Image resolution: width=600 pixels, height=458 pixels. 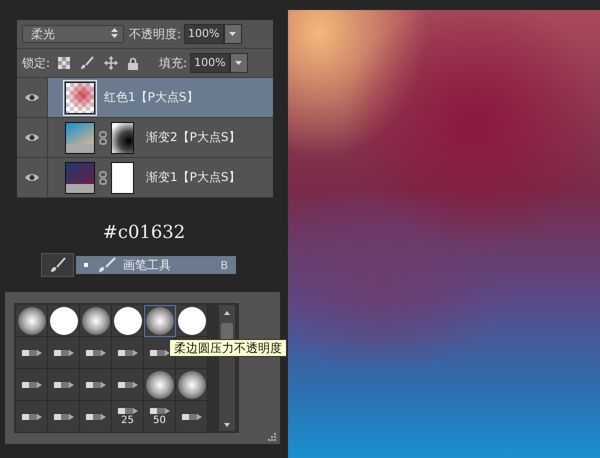 What do you see at coordinates (204, 34) in the screenshot?
I see `opacity-field: 100%` at bounding box center [204, 34].